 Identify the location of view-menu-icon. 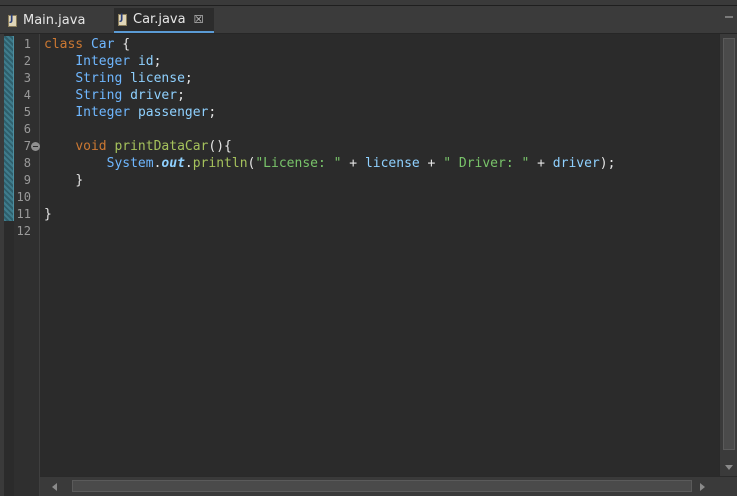
(729, 17).